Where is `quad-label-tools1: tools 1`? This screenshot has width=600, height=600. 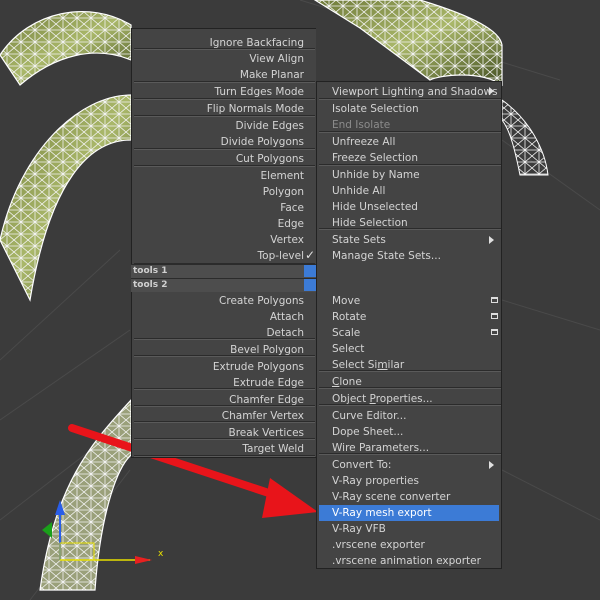 quad-label-tools1: tools 1 is located at coordinates (150, 271).